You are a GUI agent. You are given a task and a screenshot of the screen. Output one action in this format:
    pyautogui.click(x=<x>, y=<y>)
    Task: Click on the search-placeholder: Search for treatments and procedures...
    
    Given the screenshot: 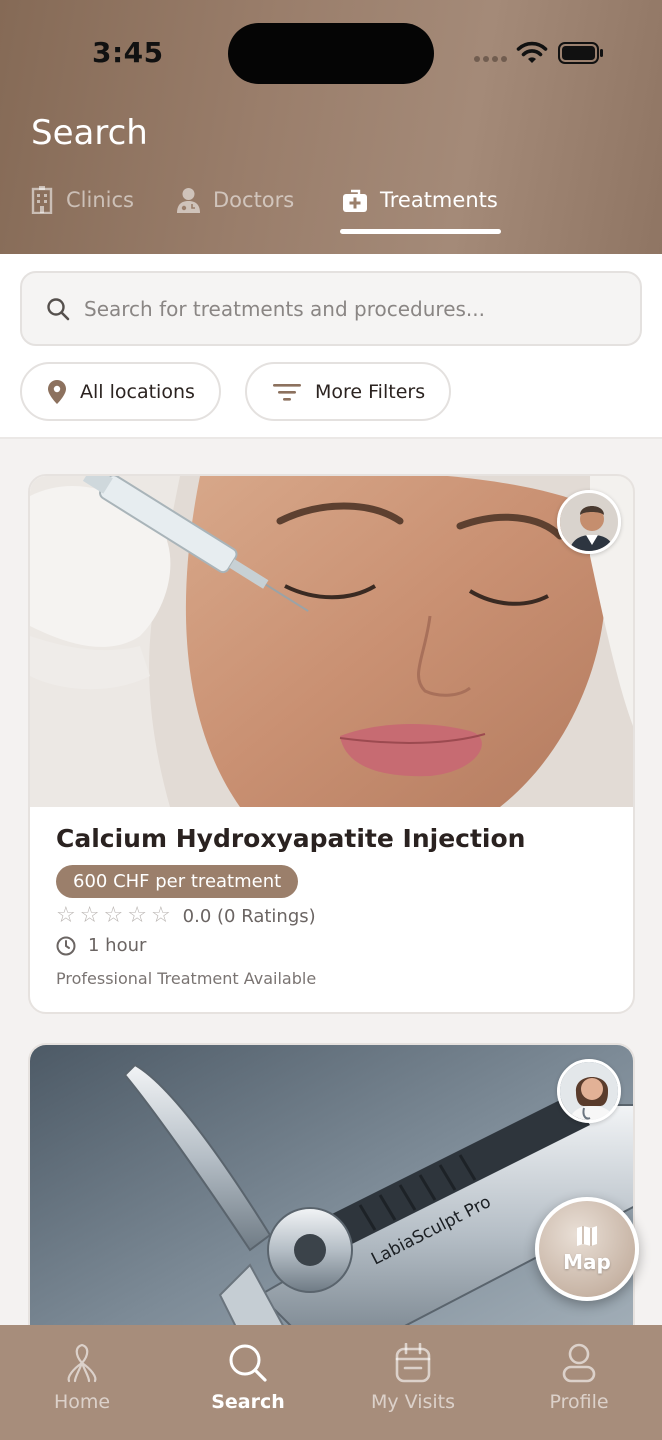 What is the action you would take?
    pyautogui.click(x=284, y=308)
    